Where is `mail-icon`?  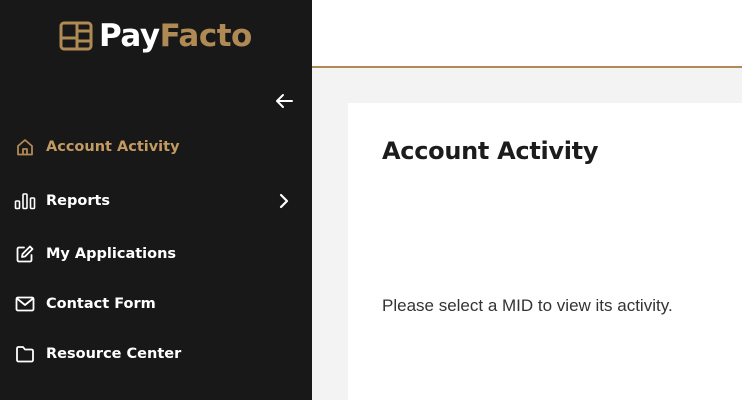 mail-icon is located at coordinates (25, 304).